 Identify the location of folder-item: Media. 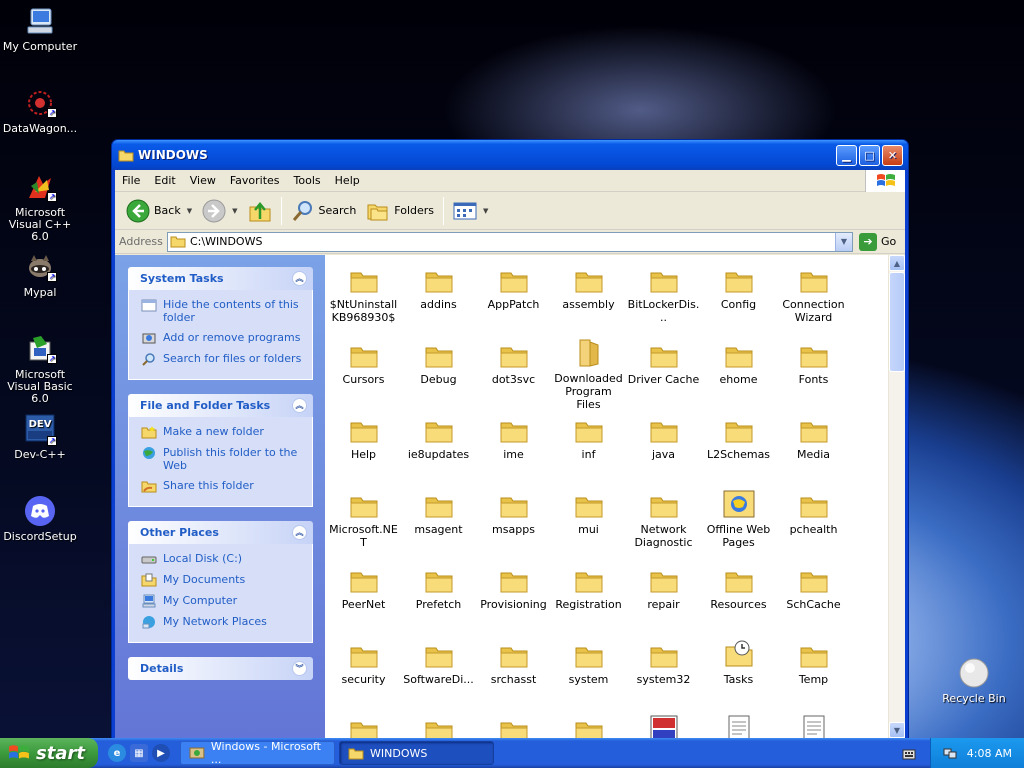
(813, 446).